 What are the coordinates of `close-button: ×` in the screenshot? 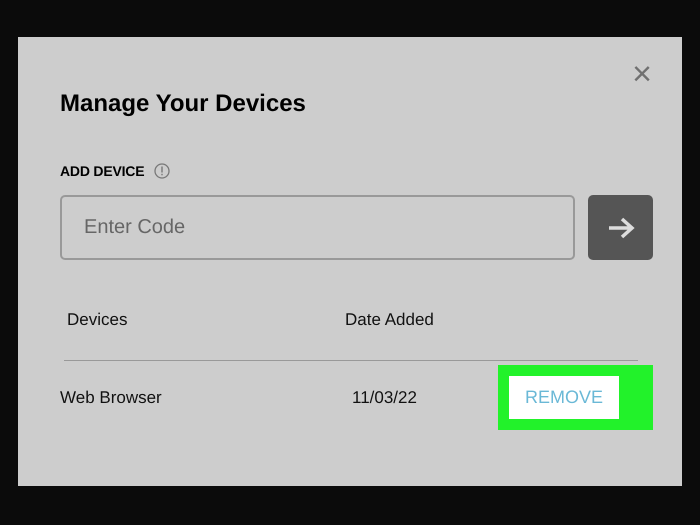 It's located at (642, 74).